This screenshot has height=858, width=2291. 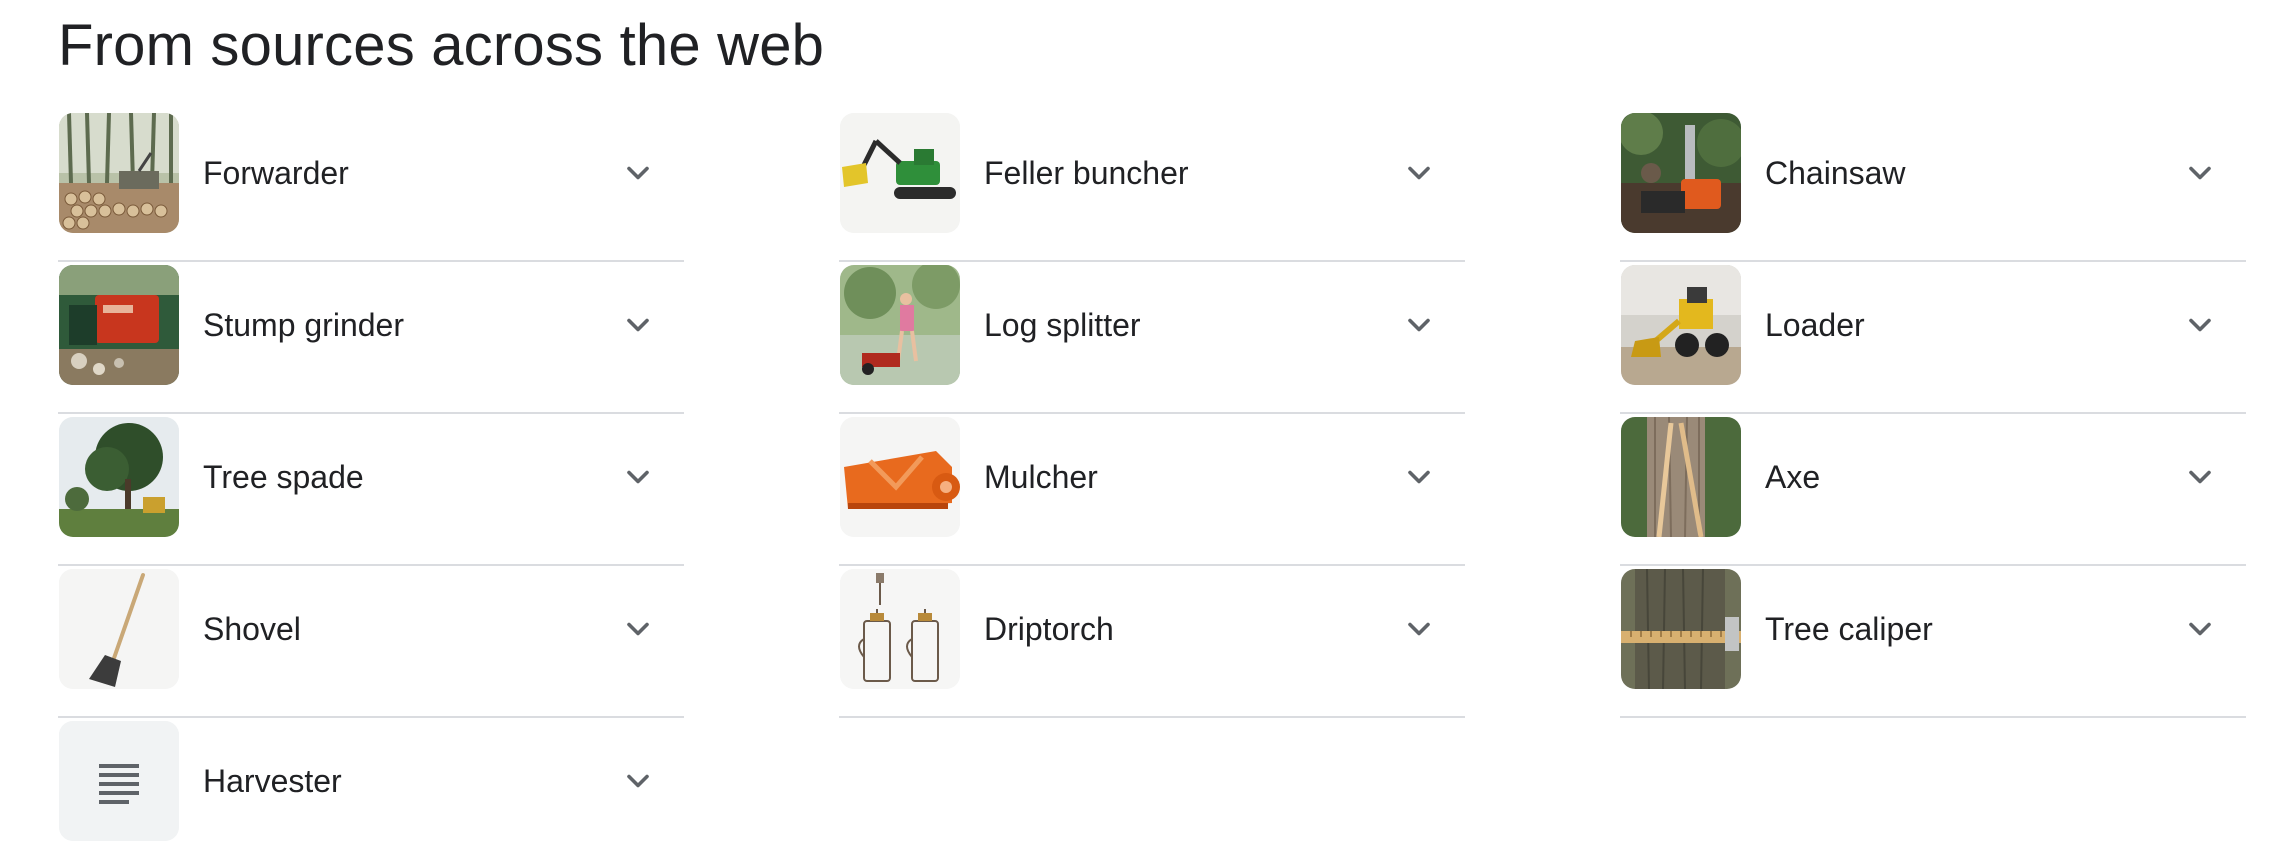 What do you see at coordinates (1835, 173) in the screenshot?
I see `result-label: Chainsaw` at bounding box center [1835, 173].